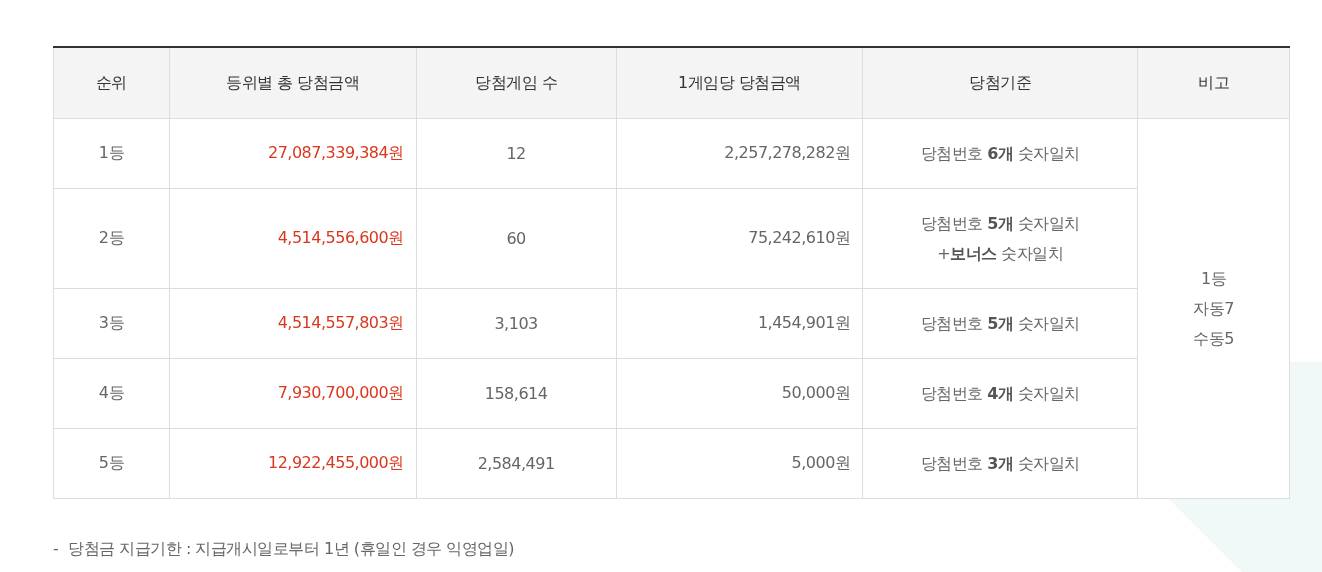  Describe the element at coordinates (739, 323) in the screenshot. I see `table-cell: 1,454,901원` at that location.